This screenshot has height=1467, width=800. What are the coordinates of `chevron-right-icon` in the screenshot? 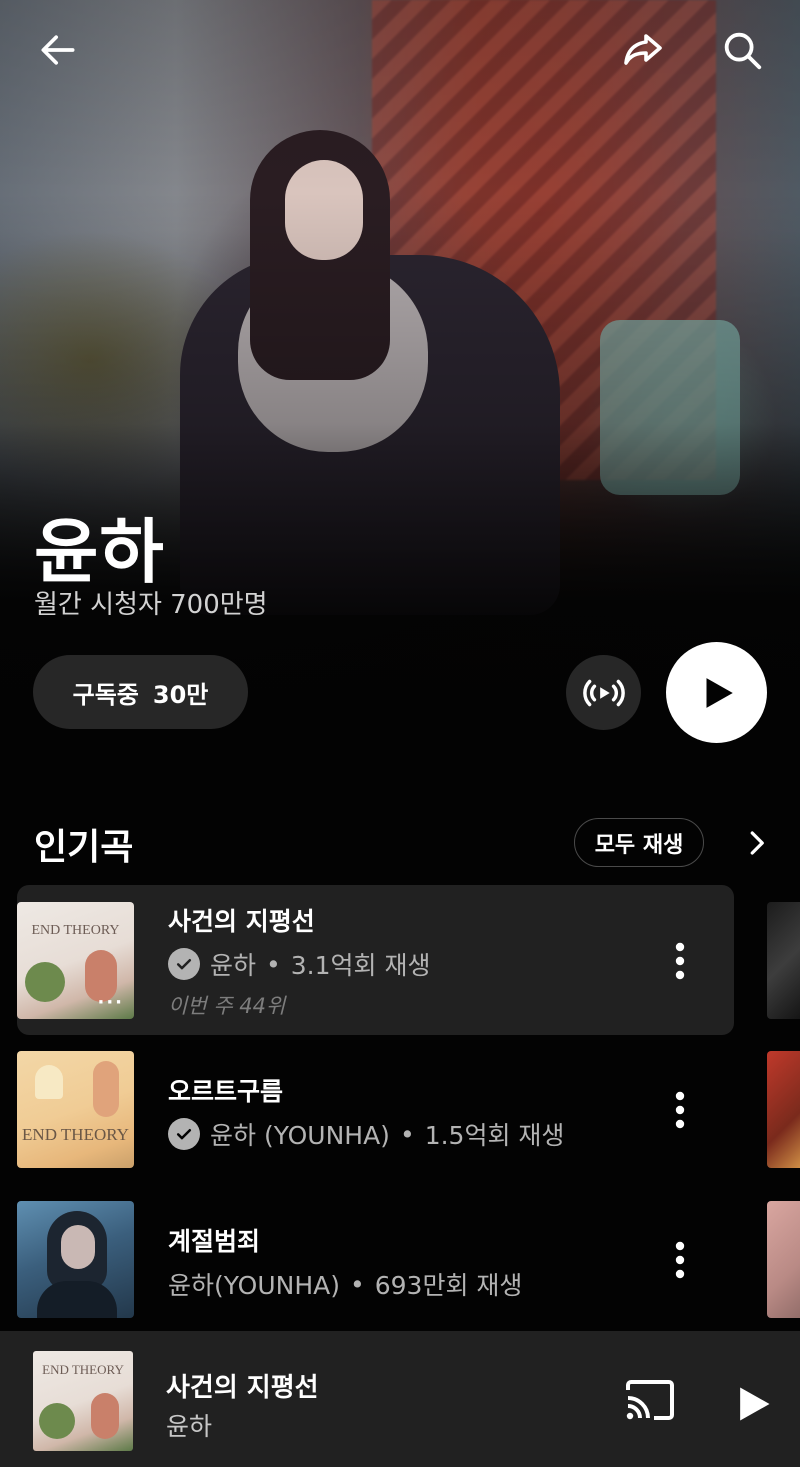 It's located at (757, 843).